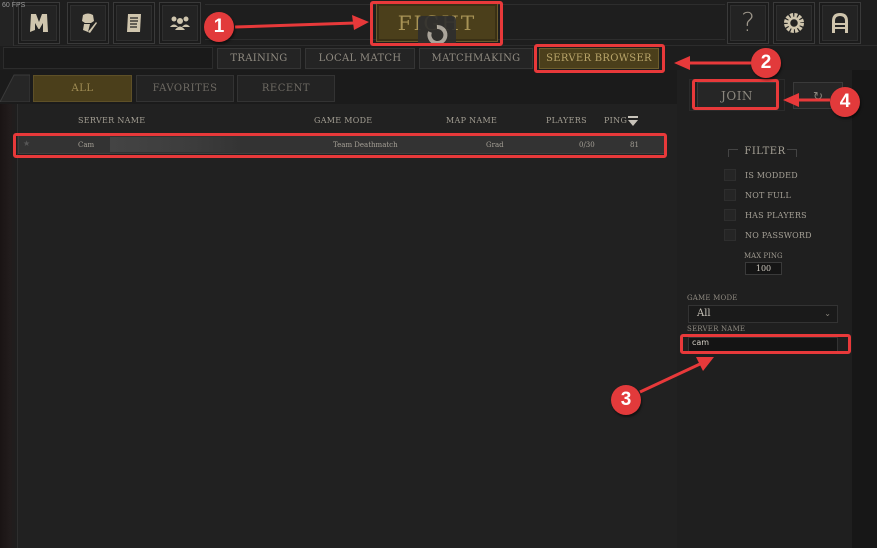 Image resolution: width=877 pixels, height=548 pixels. Describe the element at coordinates (778, 235) in the screenshot. I see `filter-label: NO PASSWORD` at that location.